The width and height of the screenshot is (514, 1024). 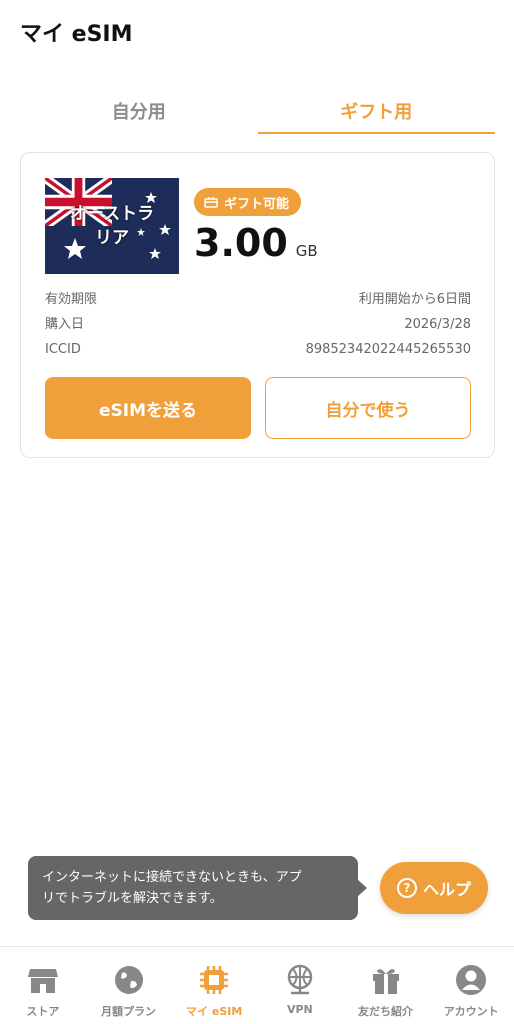 What do you see at coordinates (148, 408) in the screenshot?
I see `send-esim-button: eSIMを送る` at bounding box center [148, 408].